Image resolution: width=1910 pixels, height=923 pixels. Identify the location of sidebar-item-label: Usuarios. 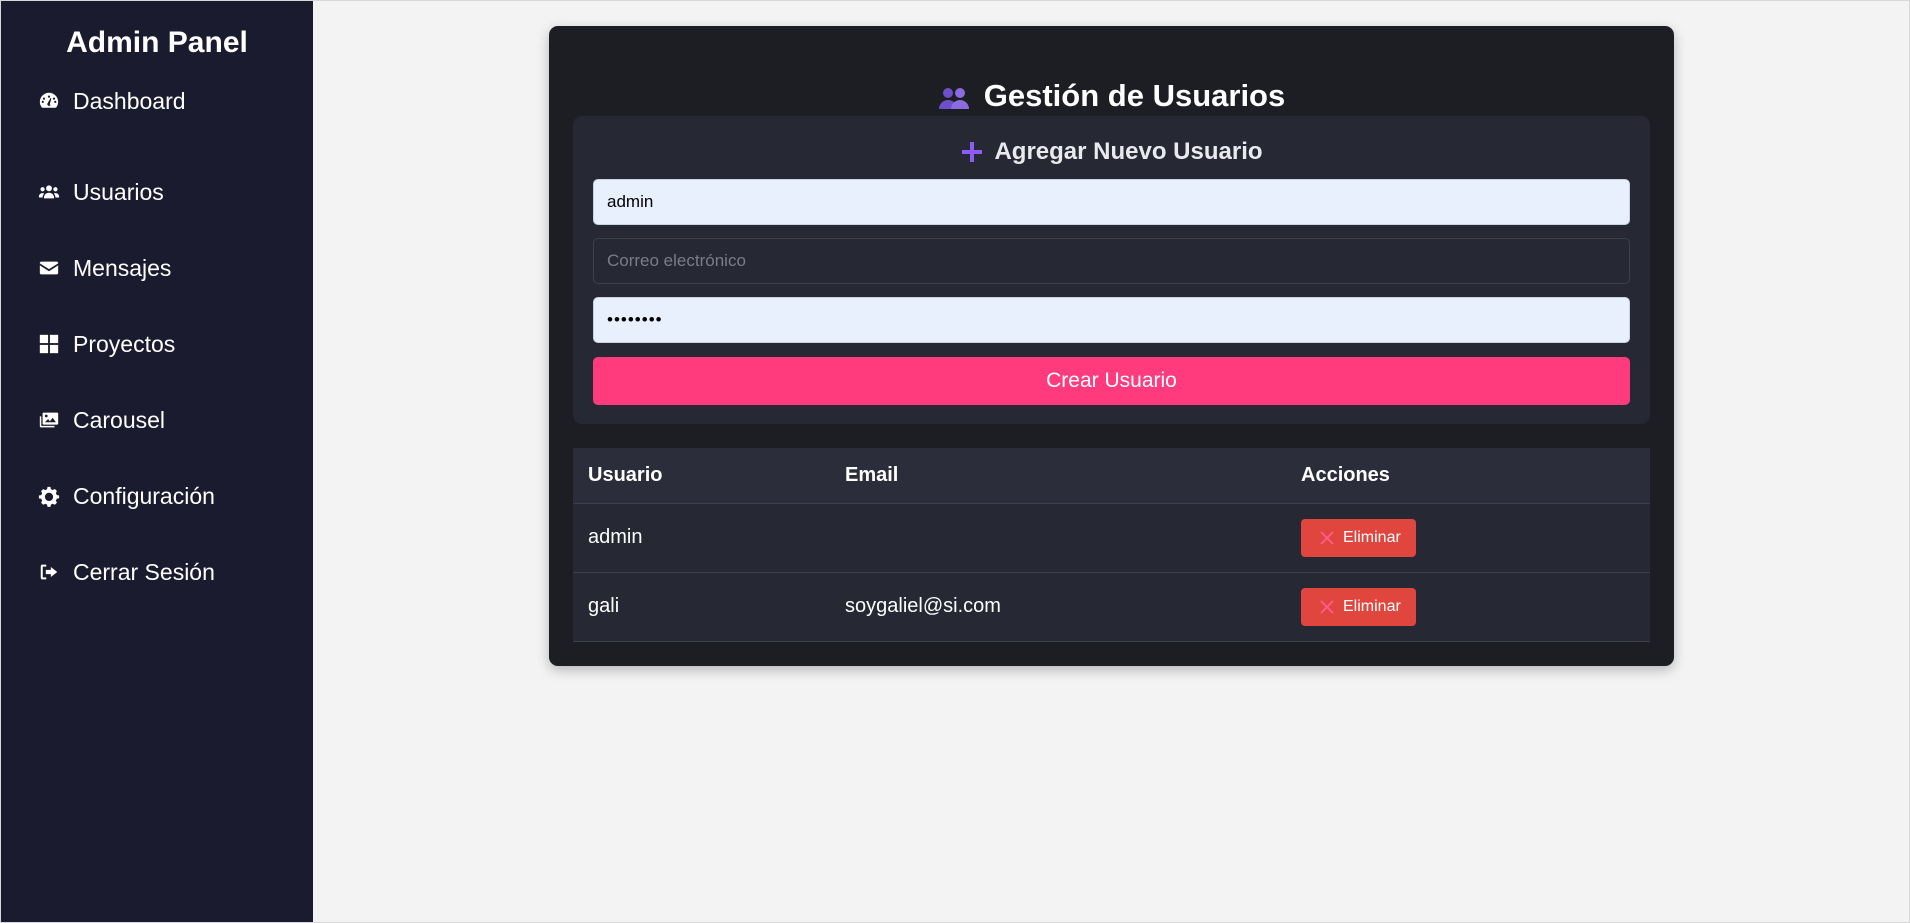
(118, 191).